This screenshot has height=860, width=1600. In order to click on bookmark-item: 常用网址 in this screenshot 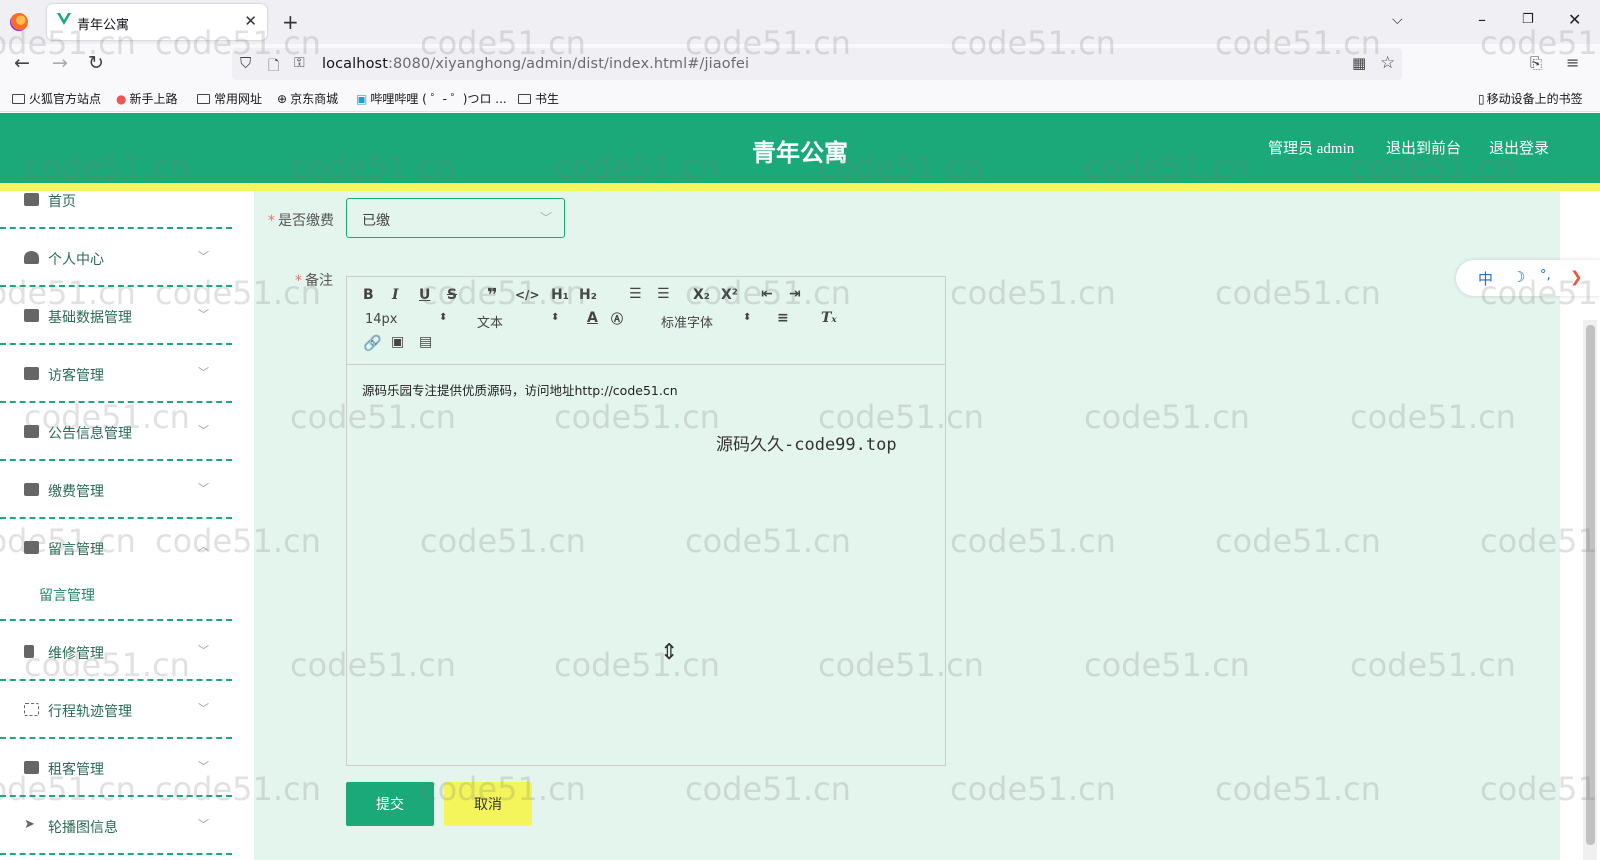, I will do `click(229, 98)`.